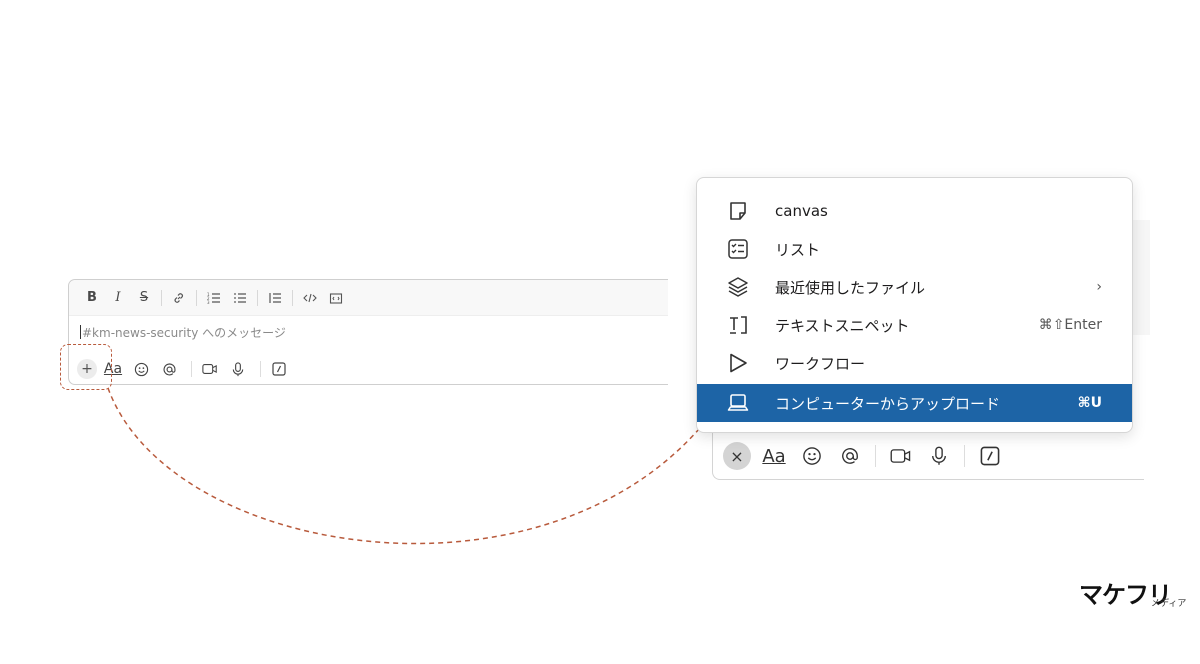 This screenshot has width=1200, height=664. What do you see at coordinates (1099, 287) in the screenshot?
I see `chevron-right-icon: ›` at bounding box center [1099, 287].